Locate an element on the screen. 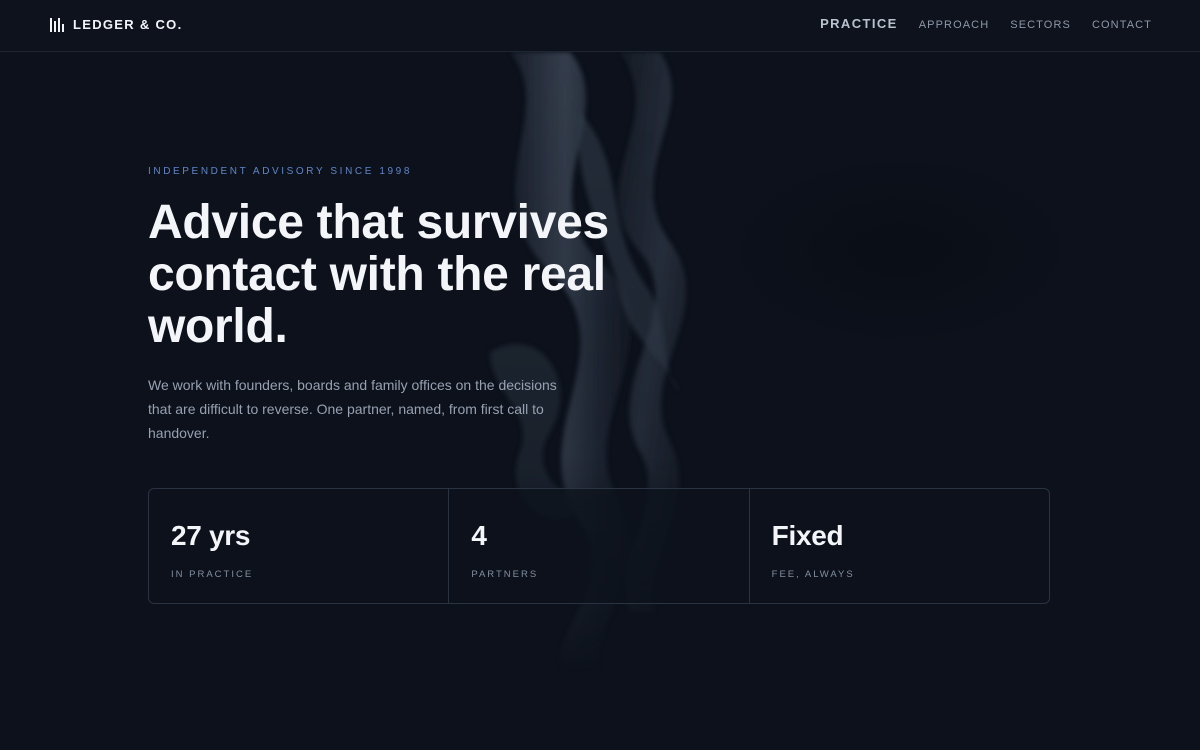 This screenshot has width=1200, height=750. stat-value: 27 yrs is located at coordinates (211, 535).